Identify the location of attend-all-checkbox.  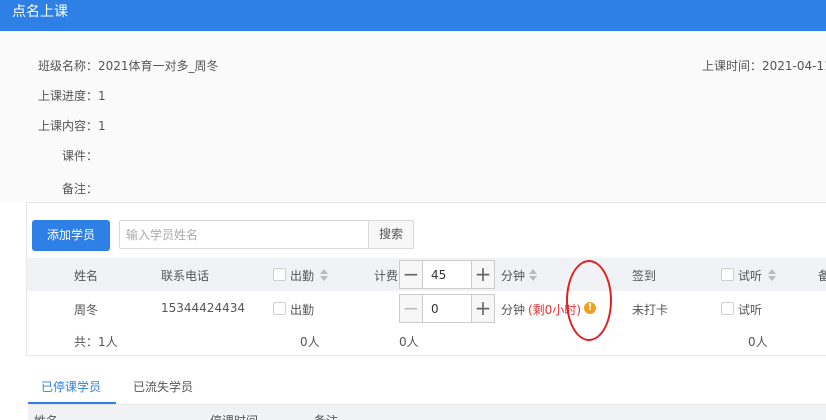
(279, 274).